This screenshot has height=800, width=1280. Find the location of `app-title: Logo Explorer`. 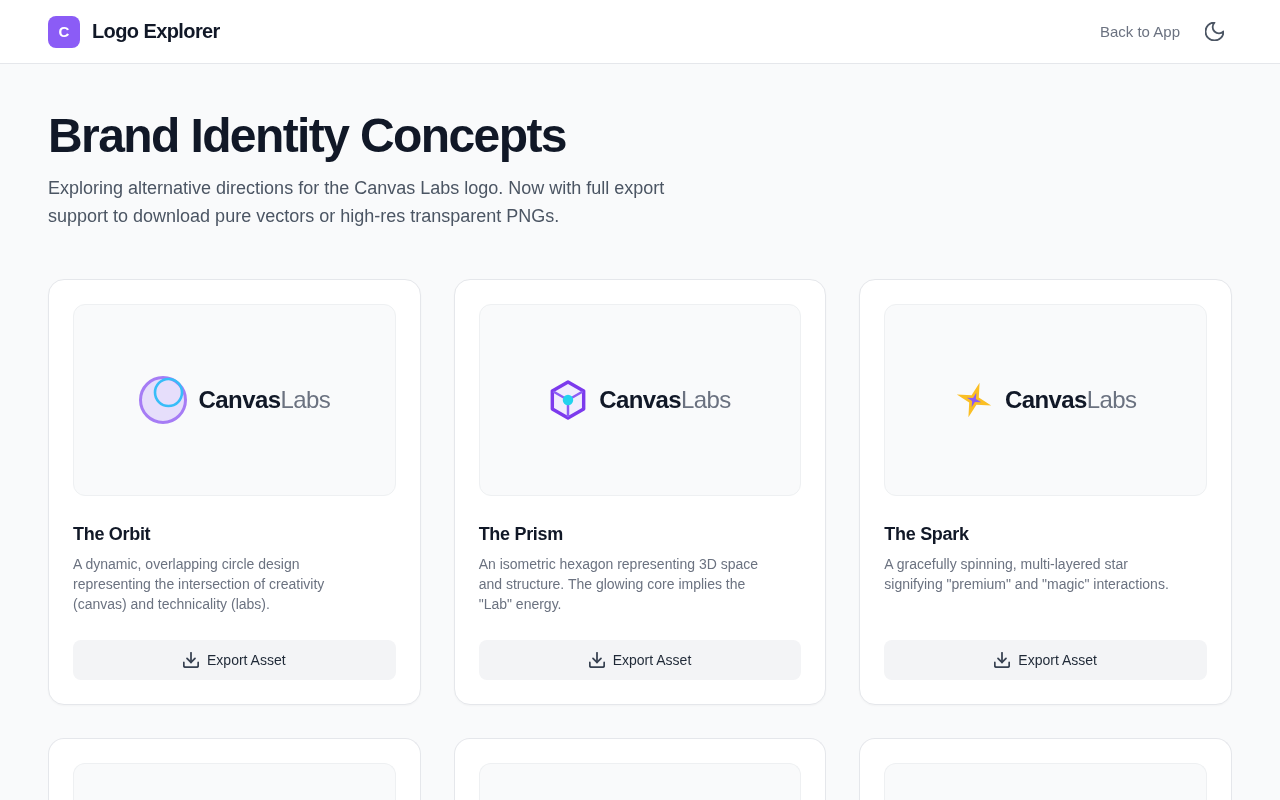

app-title: Logo Explorer is located at coordinates (156, 31).